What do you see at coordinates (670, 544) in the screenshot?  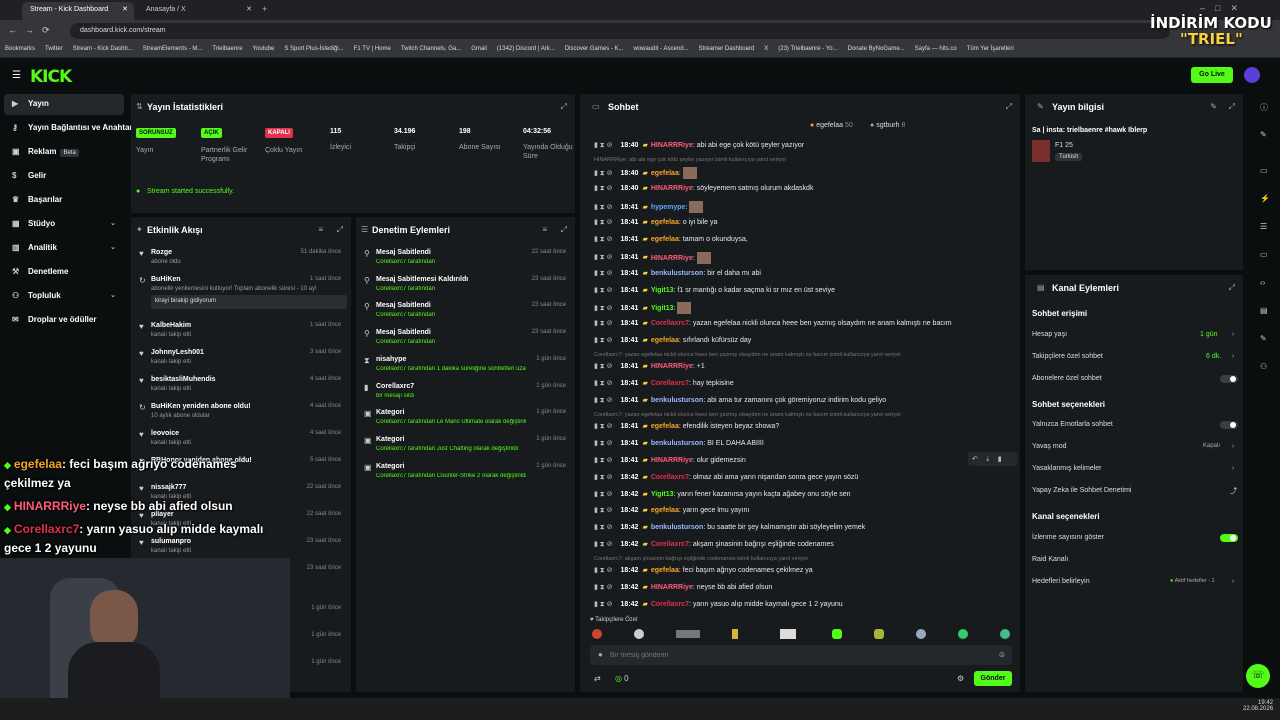 I see `chat-username: Corellaxrc7` at bounding box center [670, 544].